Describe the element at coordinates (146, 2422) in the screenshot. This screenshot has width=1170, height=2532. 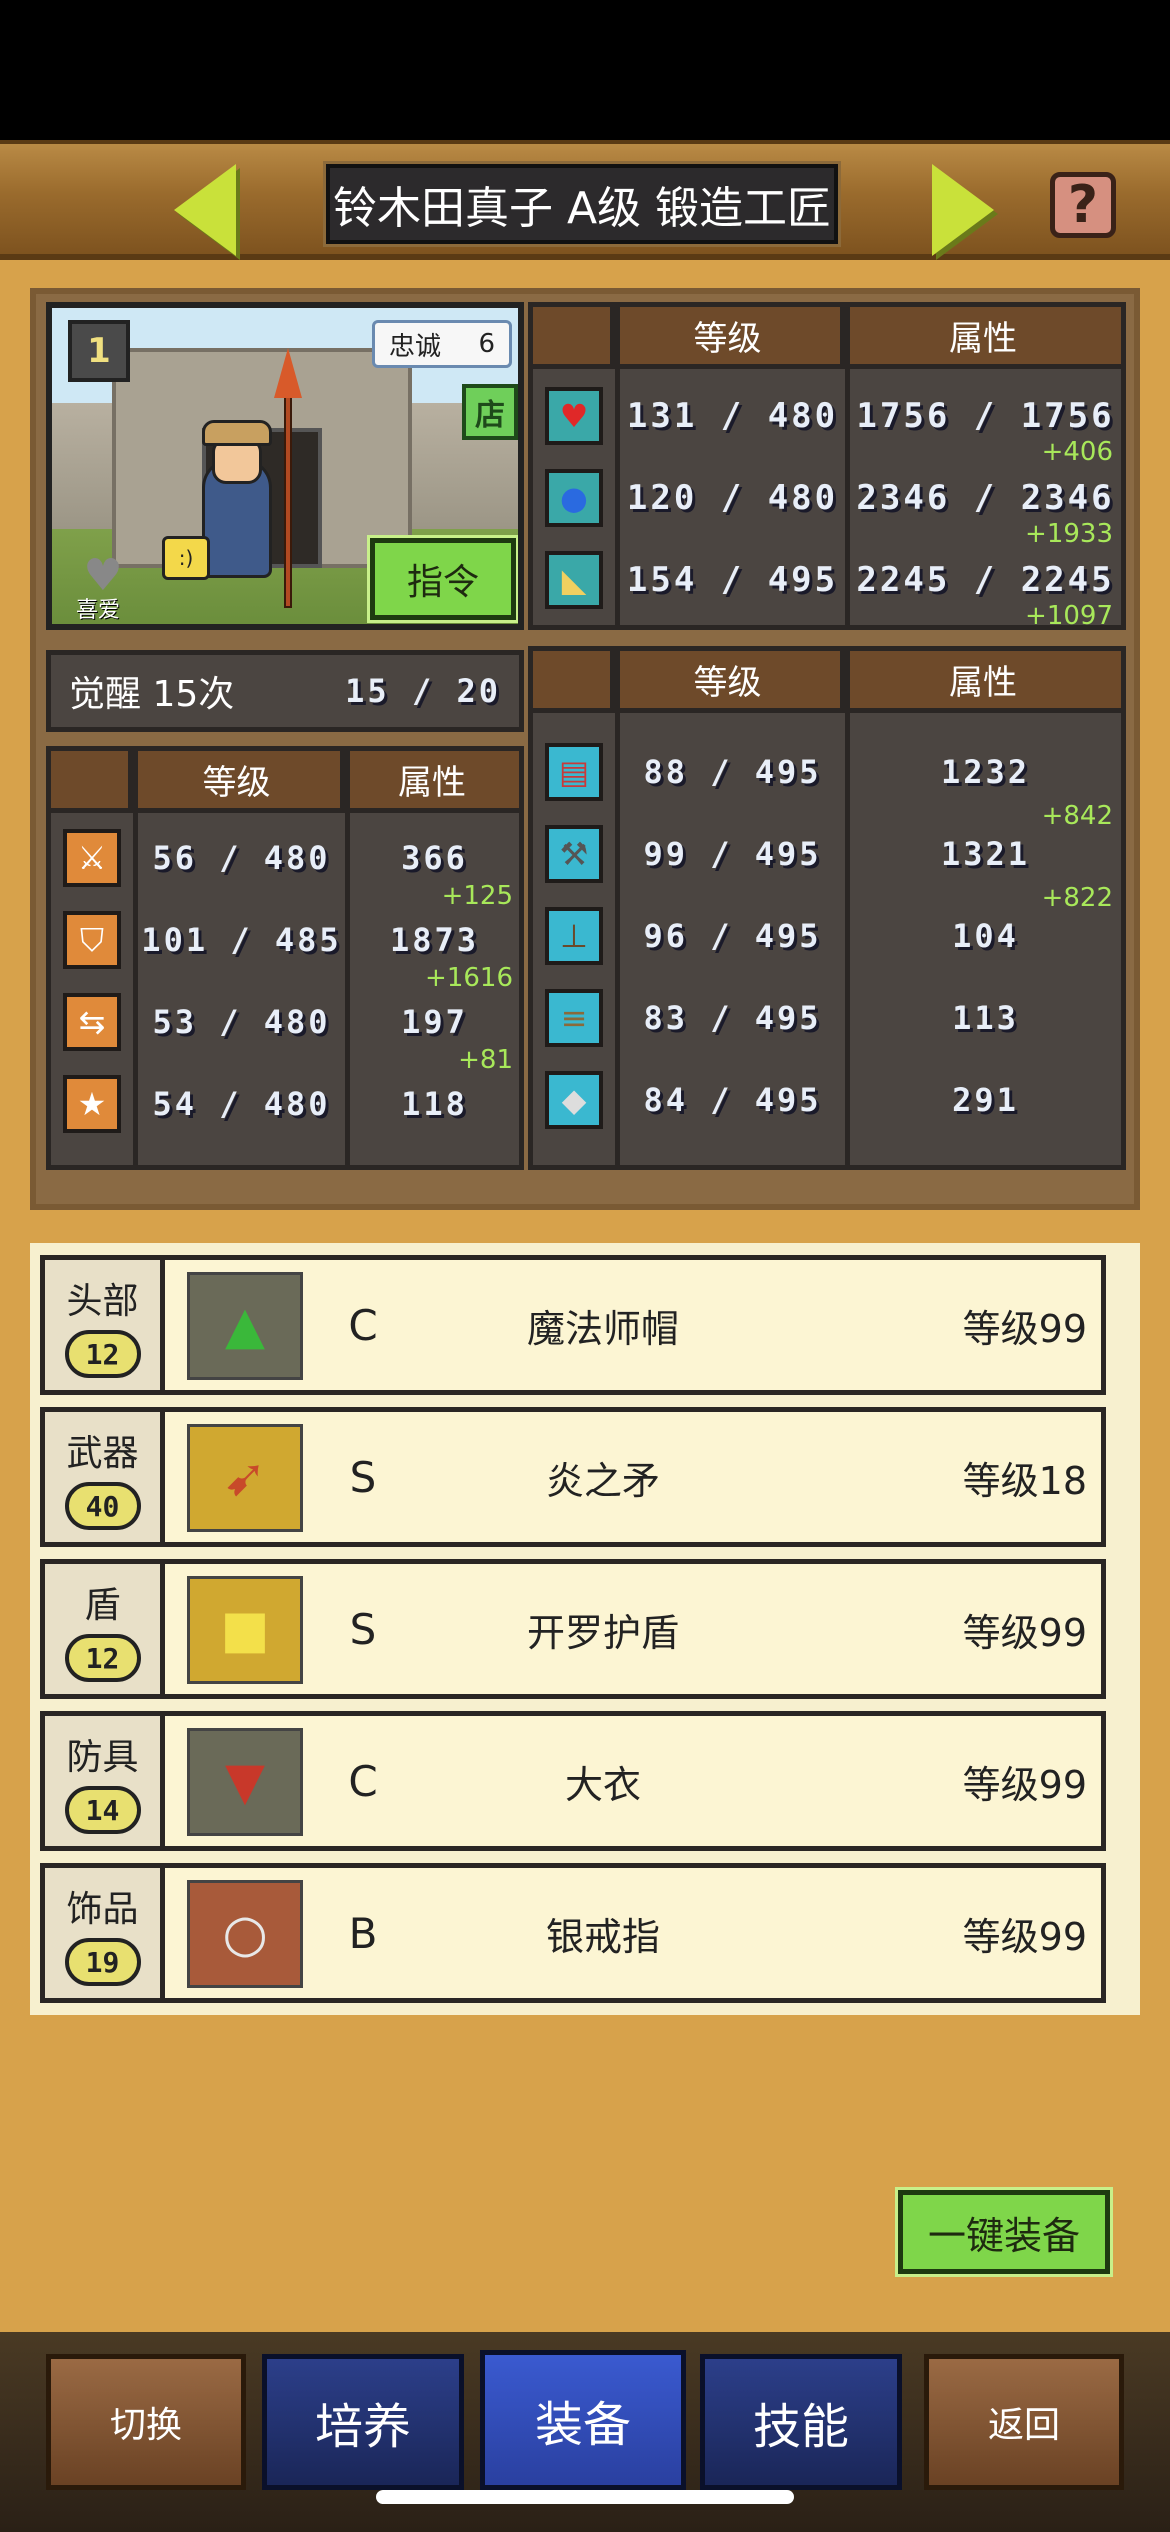
I see `switch-button: 切换` at that location.